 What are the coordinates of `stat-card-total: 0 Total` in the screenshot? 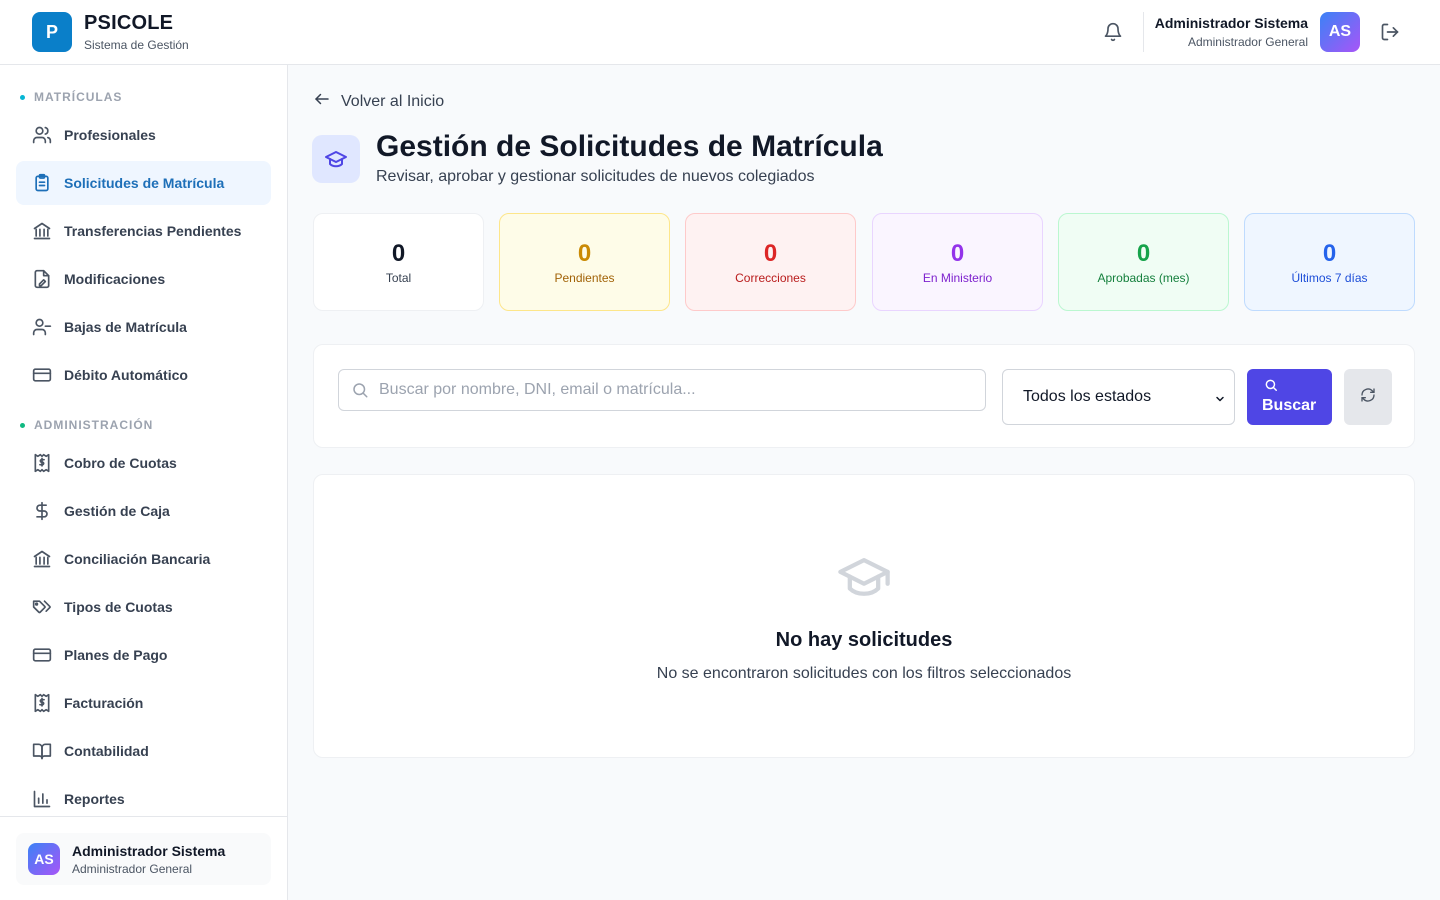 It's located at (398, 262).